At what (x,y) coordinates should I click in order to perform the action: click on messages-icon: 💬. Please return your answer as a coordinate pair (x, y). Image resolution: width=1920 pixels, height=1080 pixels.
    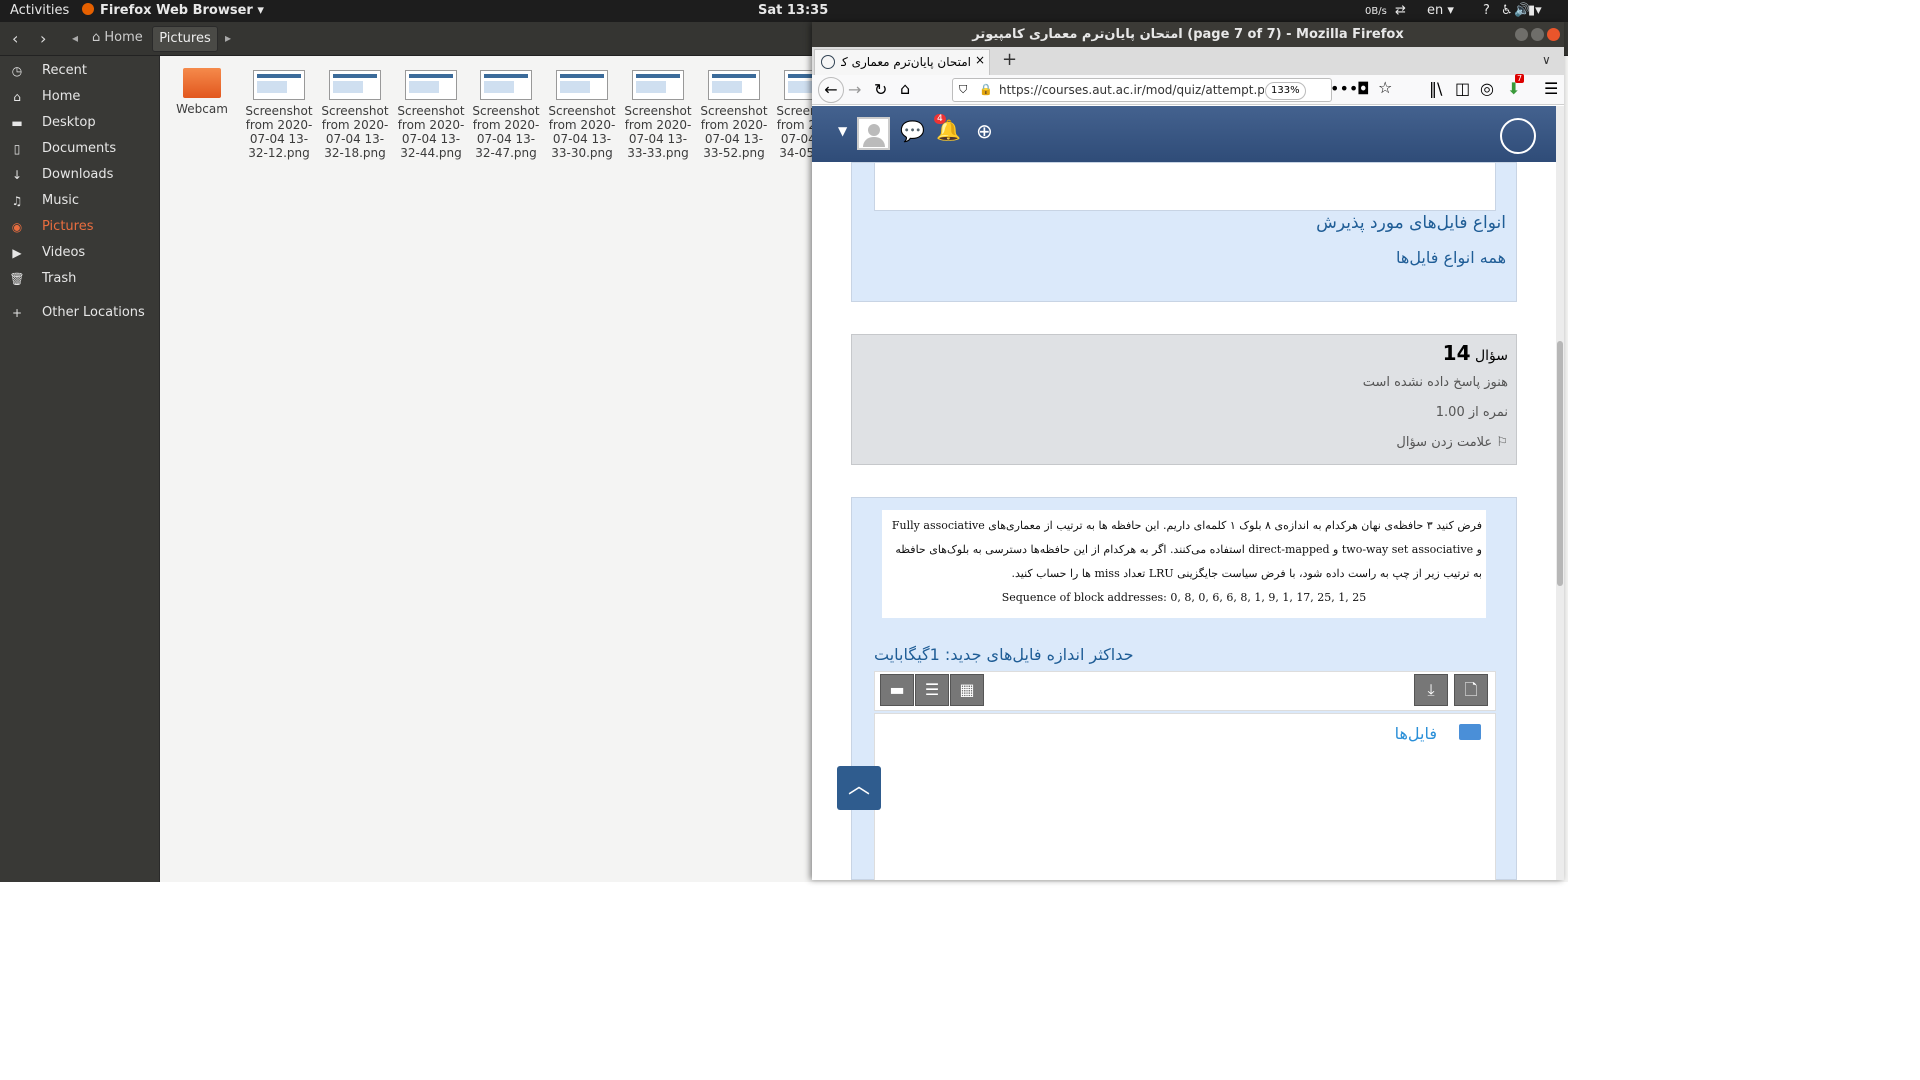
    Looking at the image, I should click on (912, 131).